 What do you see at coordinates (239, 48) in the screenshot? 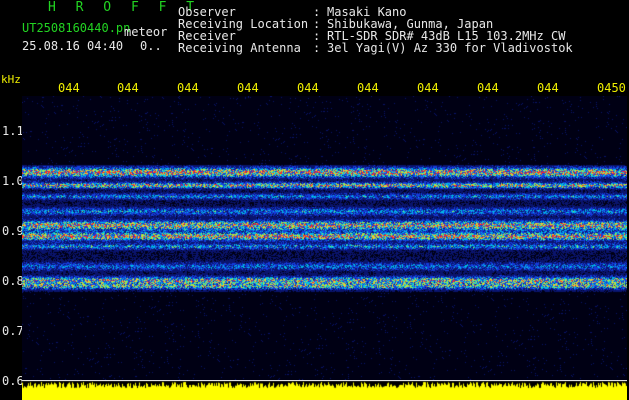
I see `antenna-label: Receiving Antenna` at bounding box center [239, 48].